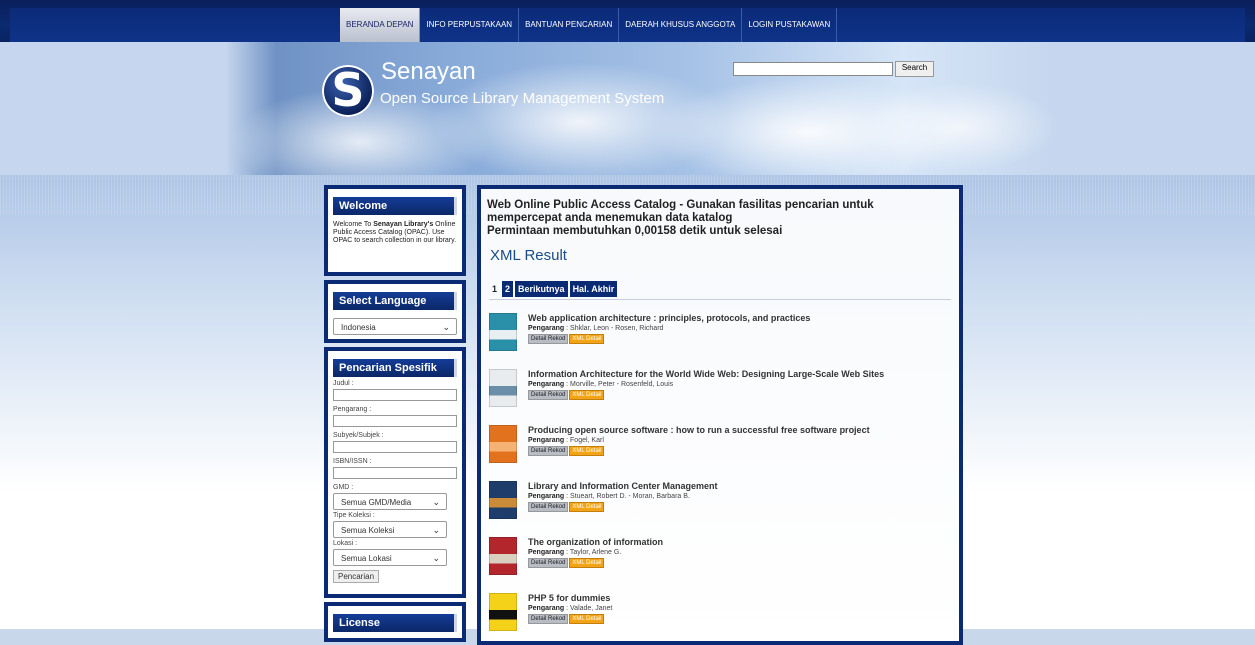 The height and width of the screenshot is (645, 1255). What do you see at coordinates (352, 461) in the screenshot?
I see `isbn-label: ISBN/ISSN :` at bounding box center [352, 461].